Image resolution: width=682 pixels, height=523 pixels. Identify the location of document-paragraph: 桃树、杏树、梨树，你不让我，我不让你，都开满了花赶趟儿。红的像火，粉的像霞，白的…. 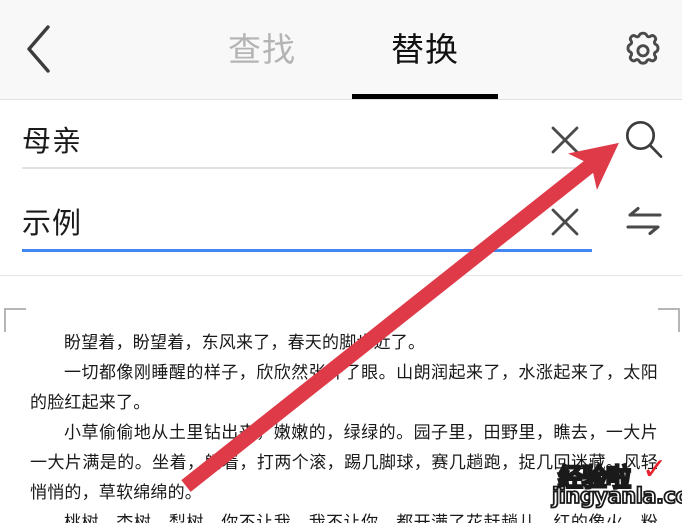
(361, 518).